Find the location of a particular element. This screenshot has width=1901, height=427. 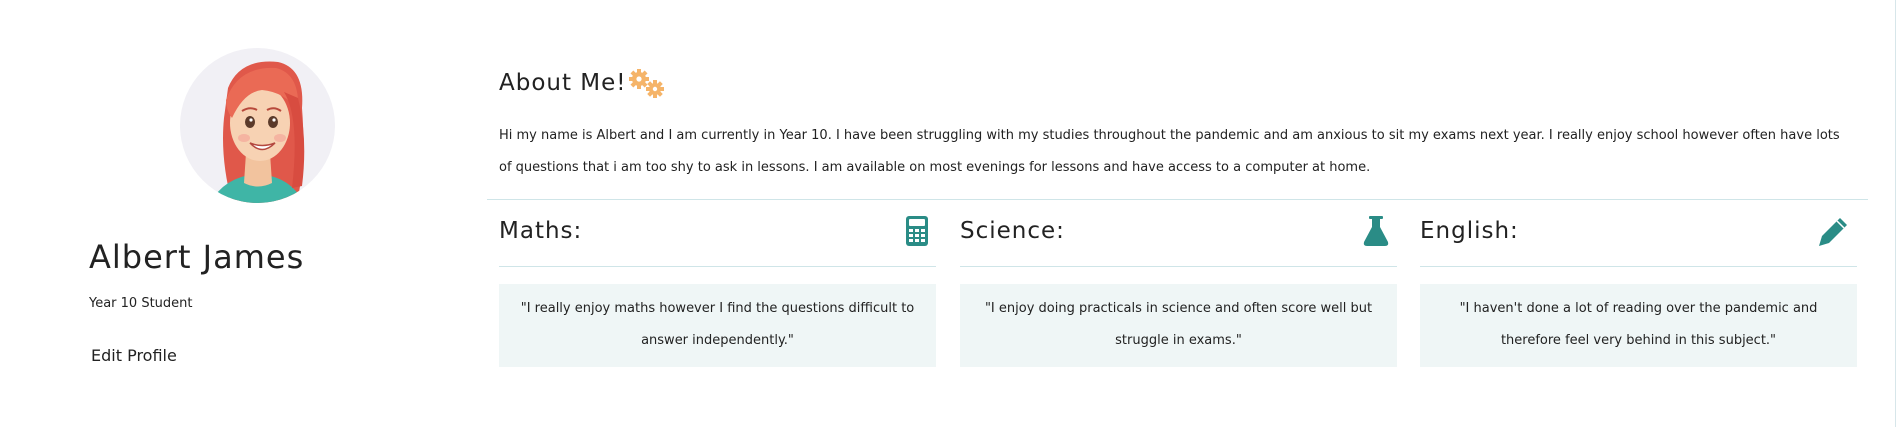

subject-title: English: is located at coordinates (1469, 231).